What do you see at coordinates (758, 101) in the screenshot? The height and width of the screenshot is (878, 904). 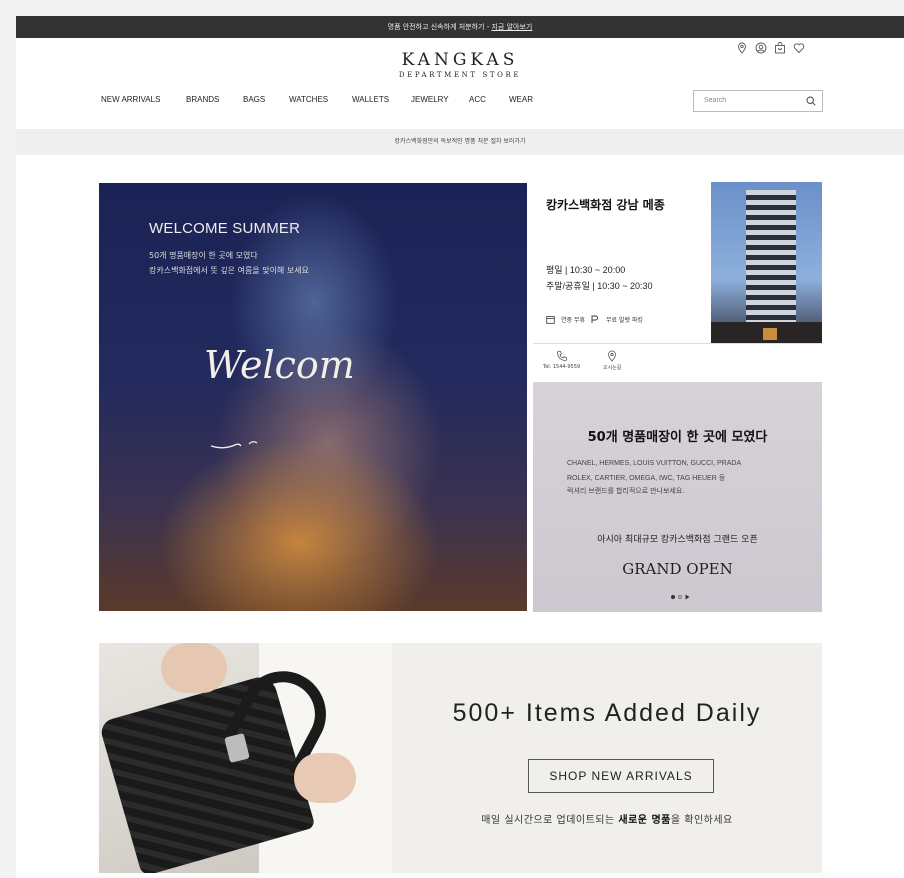 I see `search-input: Search` at bounding box center [758, 101].